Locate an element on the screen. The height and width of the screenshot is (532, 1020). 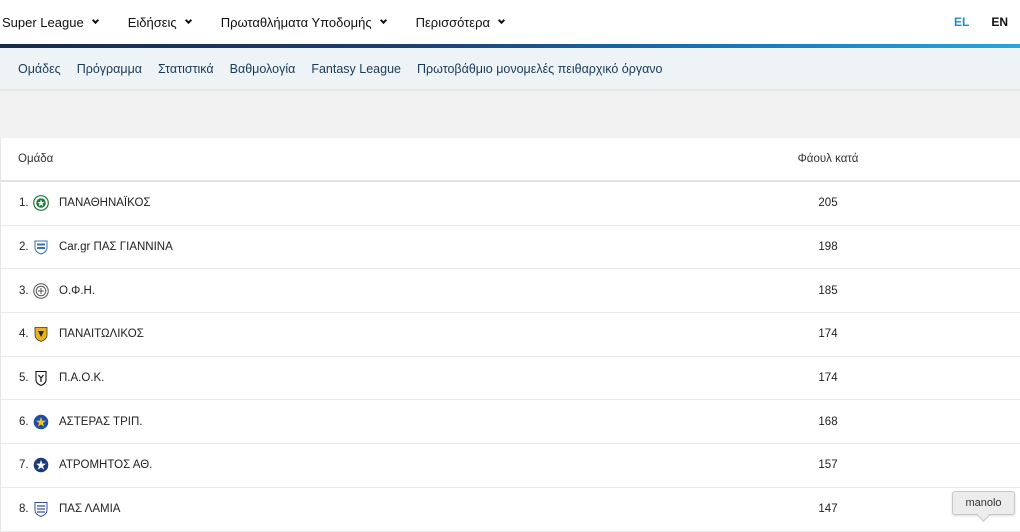
team-name: ΠΑΣ ΛΑΜΙΑ is located at coordinates (89, 509).